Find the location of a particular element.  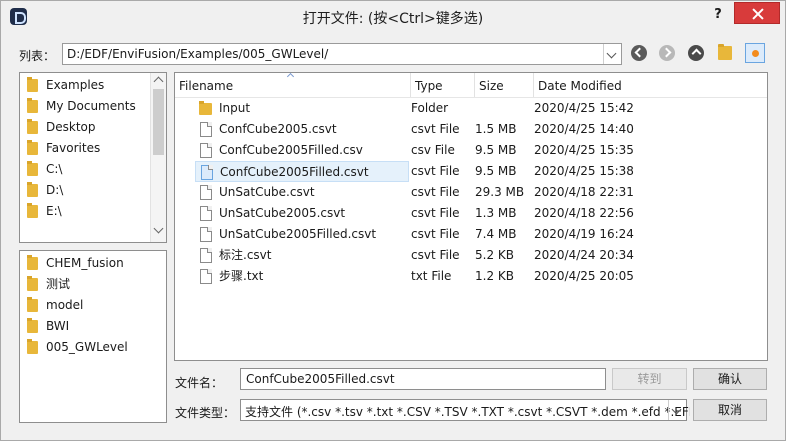

file-row-input: Input Folder 2020/4/25 15:42 is located at coordinates (471, 108).